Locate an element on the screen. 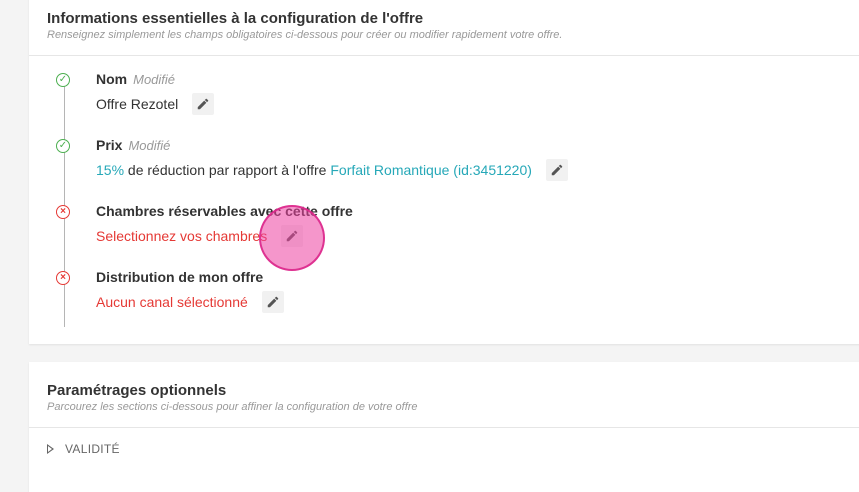 The image size is (859, 492). step-value: Offre Rezotel is located at coordinates (155, 104).